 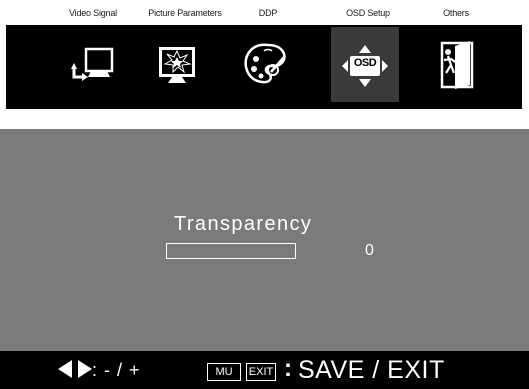 I want to click on menu-key-icon: MU, so click(x=224, y=372).